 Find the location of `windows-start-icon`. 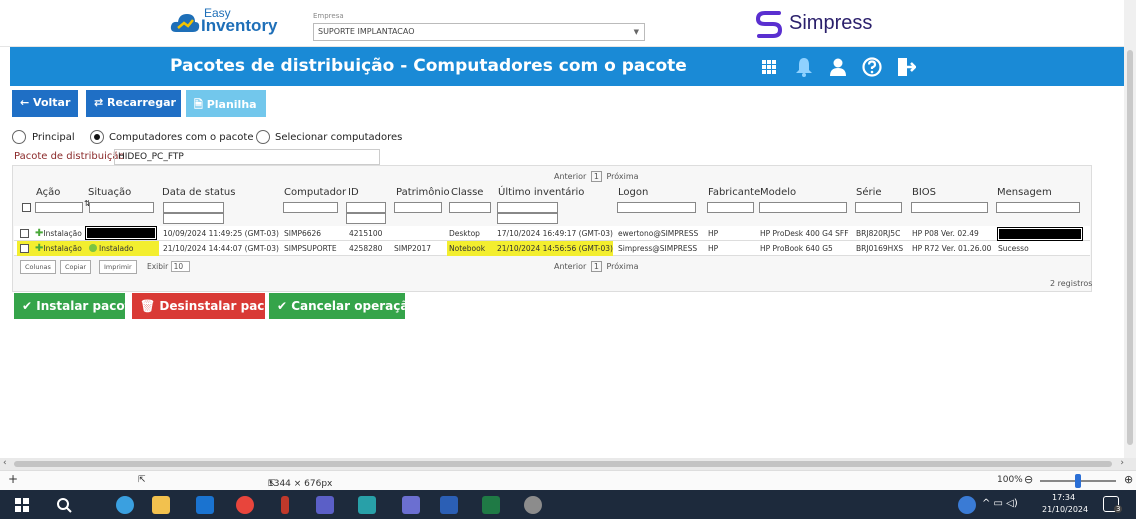

windows-start-icon is located at coordinates (22, 505).